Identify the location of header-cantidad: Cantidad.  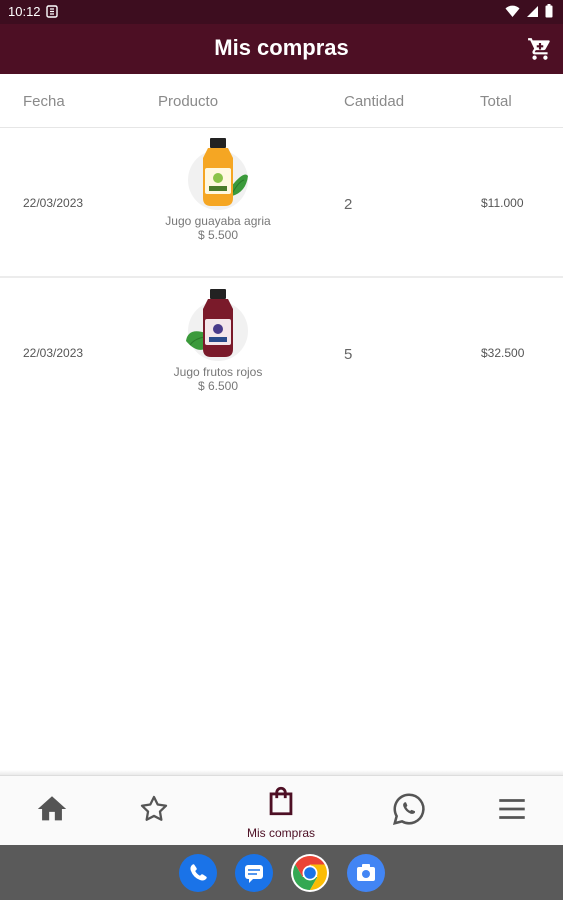
(374, 101).